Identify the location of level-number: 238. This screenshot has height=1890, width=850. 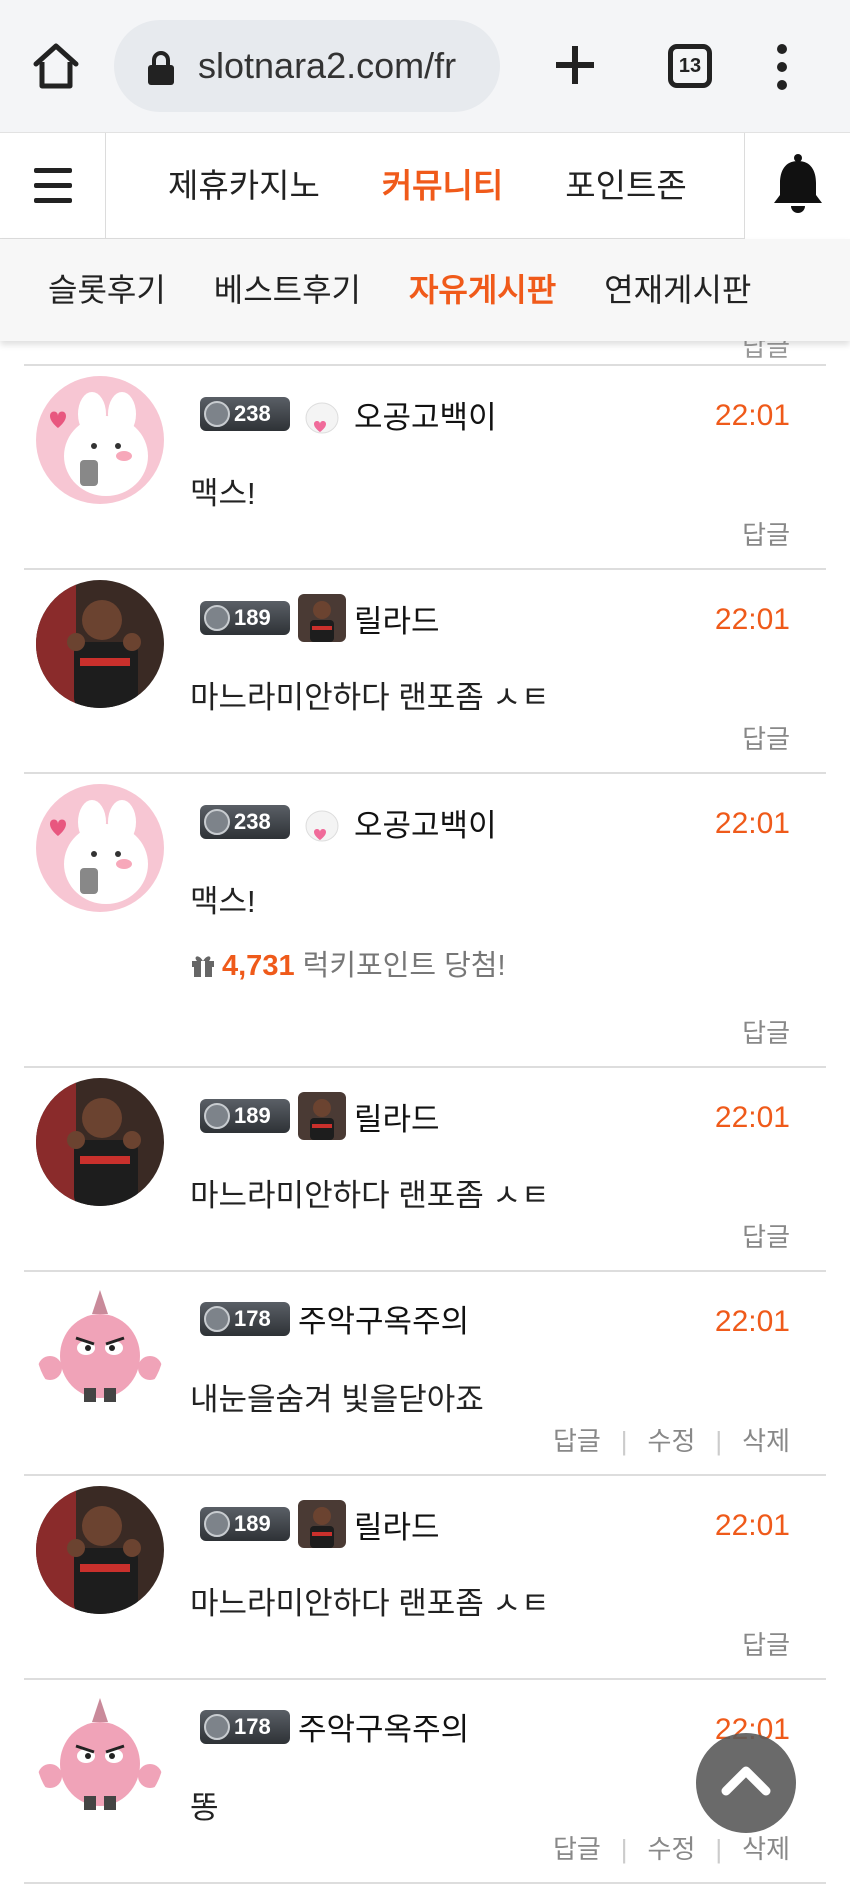
(252, 413).